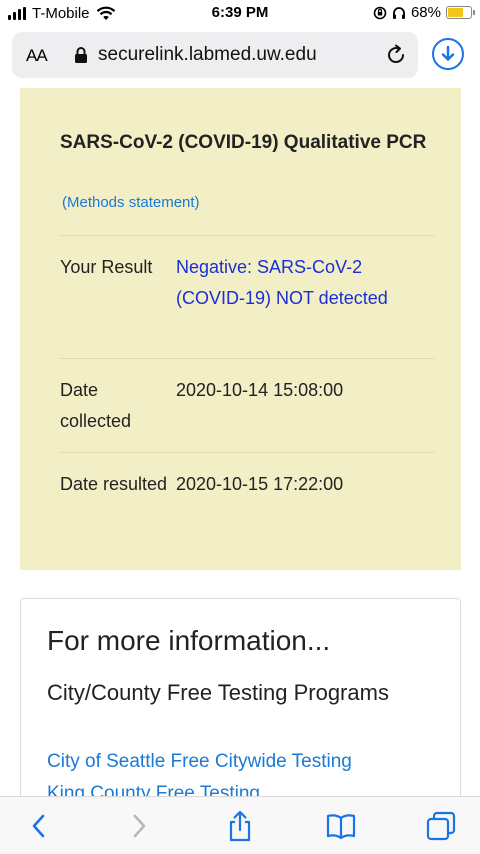 The width and height of the screenshot is (480, 854). I want to click on orientation-lock-icon, so click(380, 12).